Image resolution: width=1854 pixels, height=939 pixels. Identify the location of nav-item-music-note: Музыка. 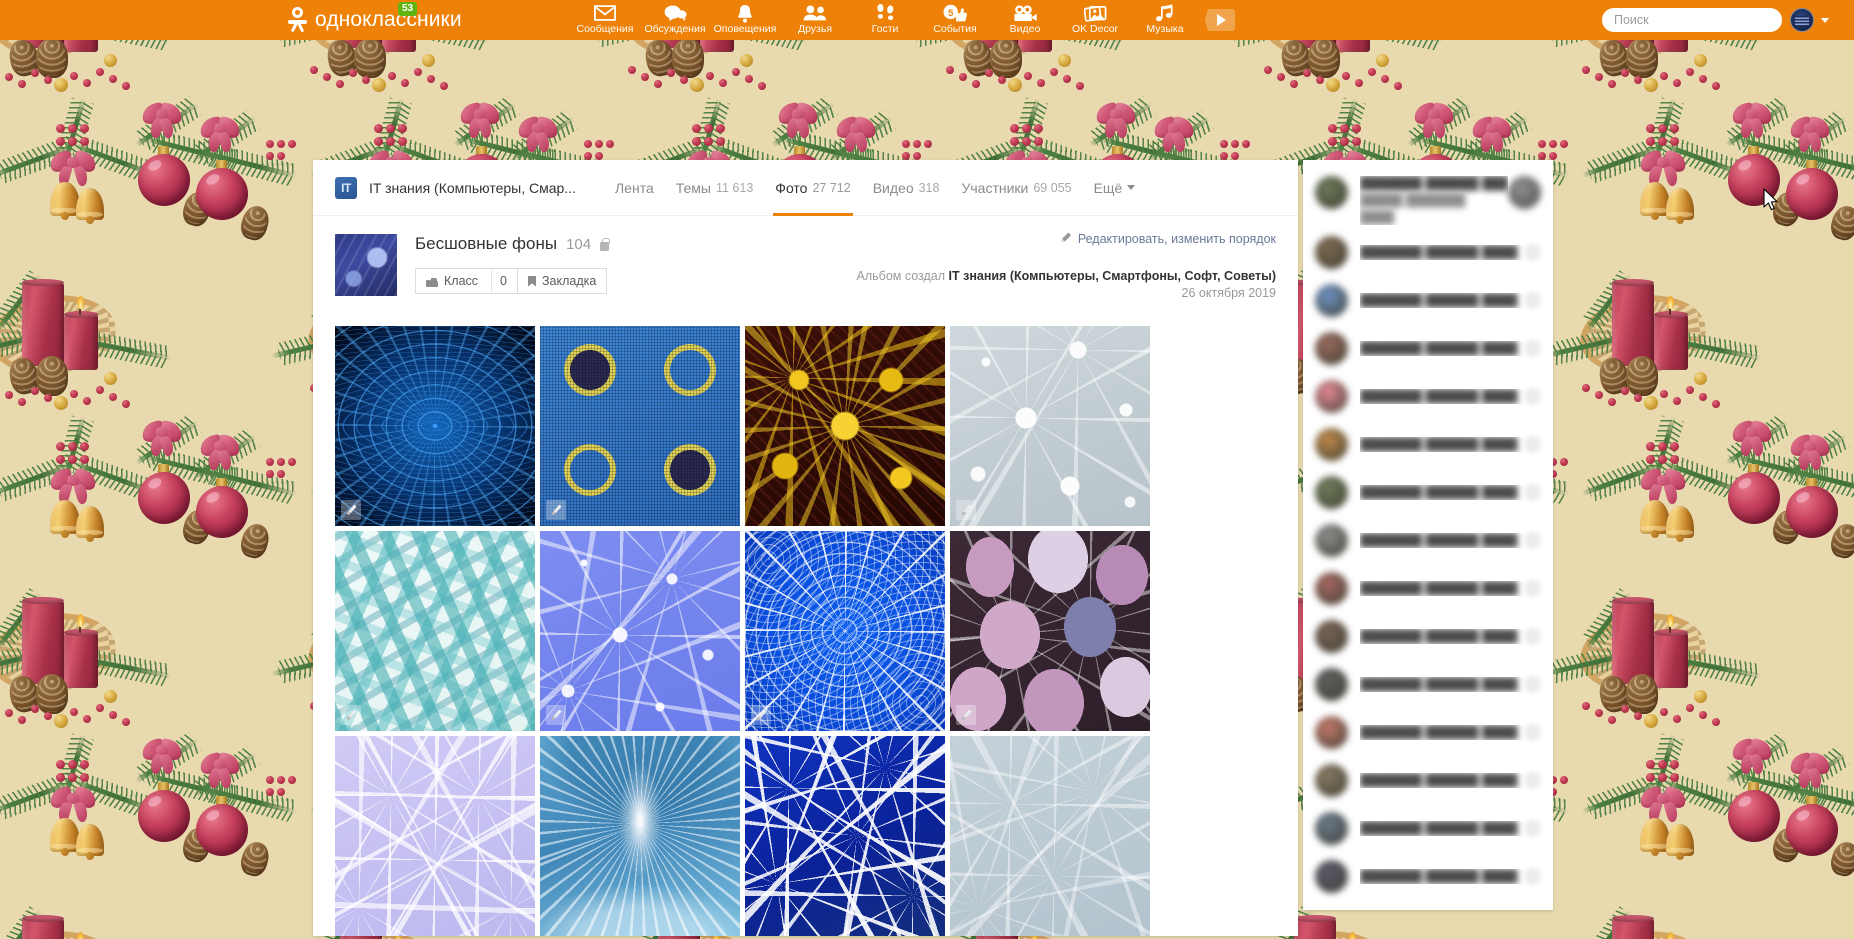
(1165, 20).